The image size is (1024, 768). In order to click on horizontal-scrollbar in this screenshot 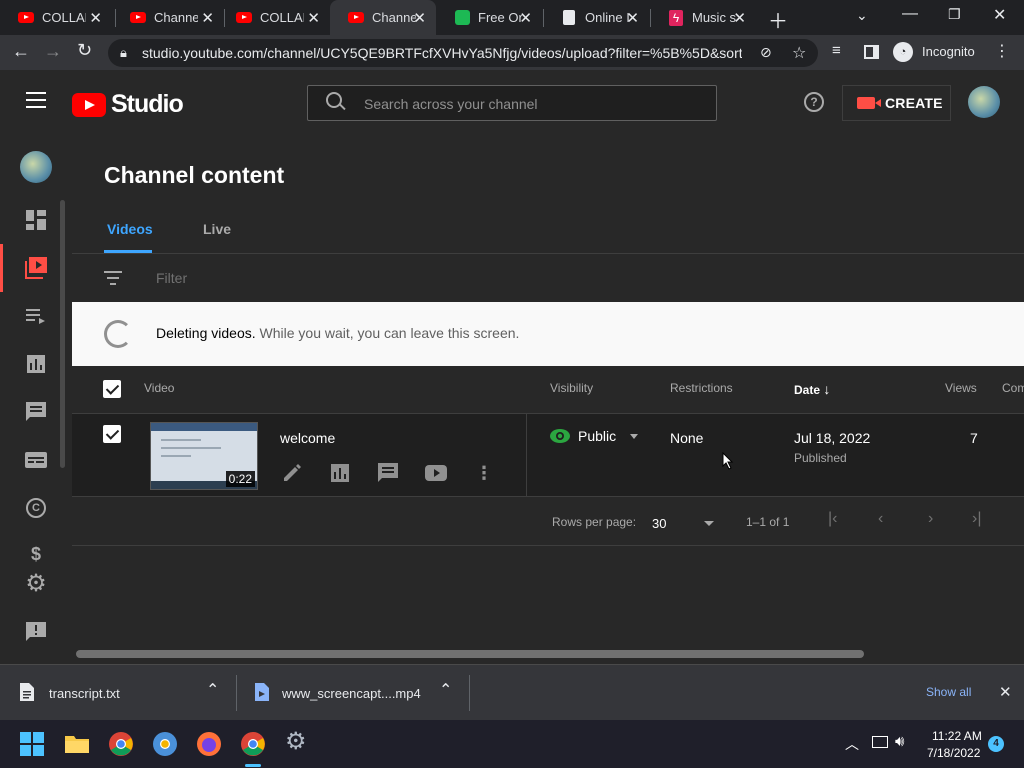, I will do `click(470, 654)`.